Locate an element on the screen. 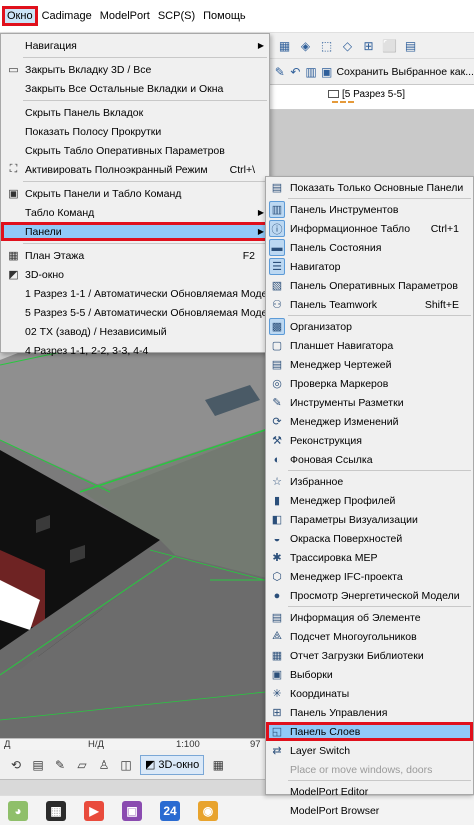 The image size is (474, 825). pen-icon: ✎ is located at coordinates (60, 765).